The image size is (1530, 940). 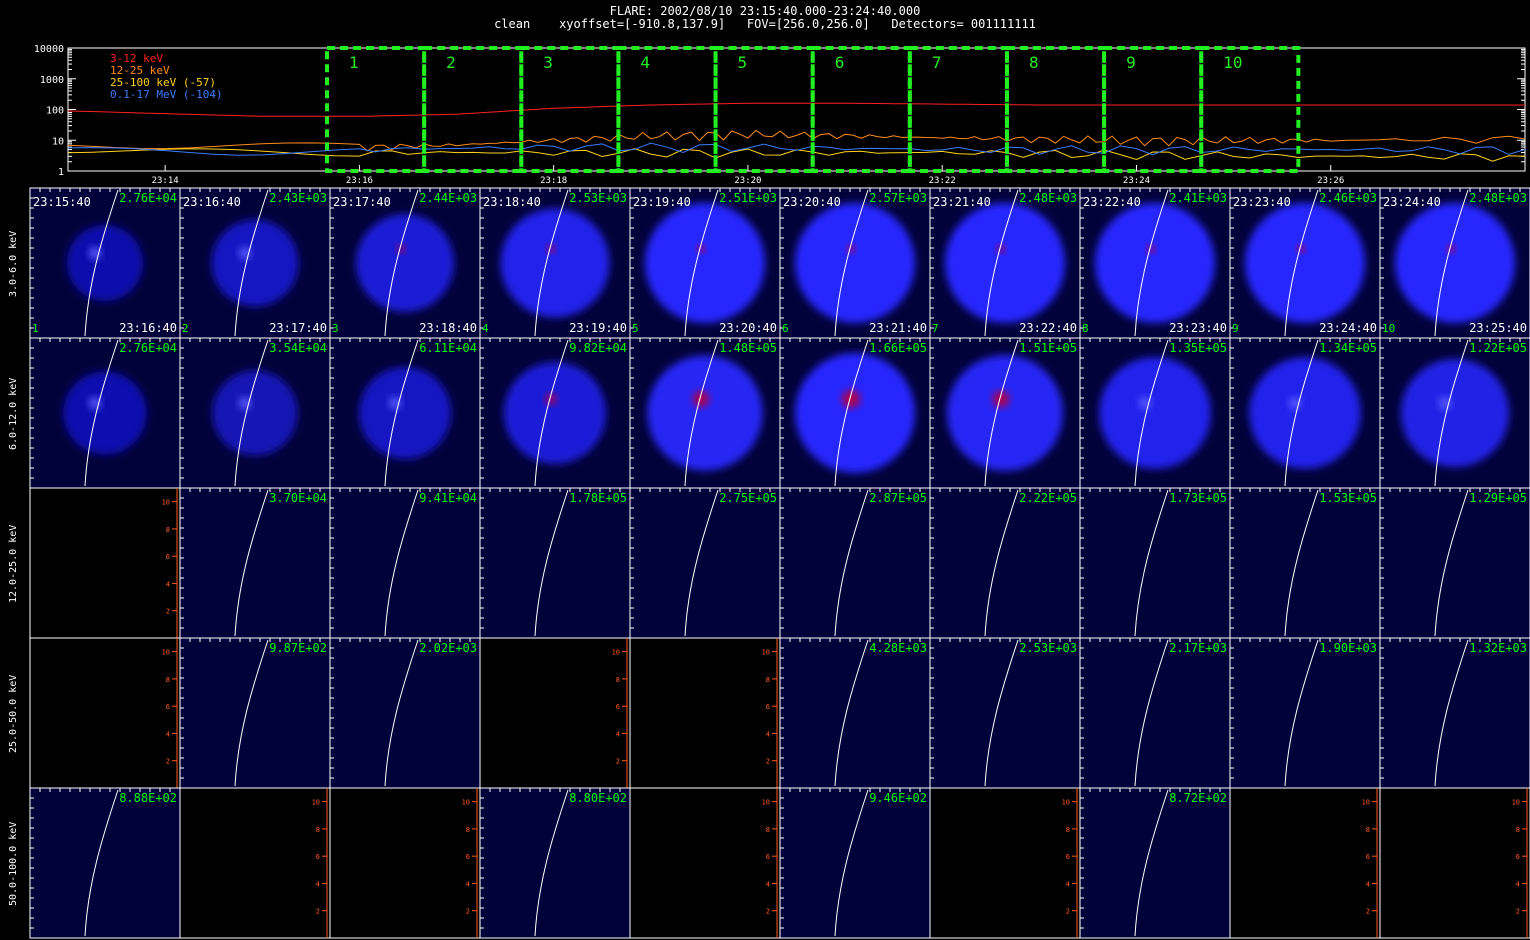 What do you see at coordinates (148, 798) in the screenshot?
I see `panel-max-value: 8.88E+02` at bounding box center [148, 798].